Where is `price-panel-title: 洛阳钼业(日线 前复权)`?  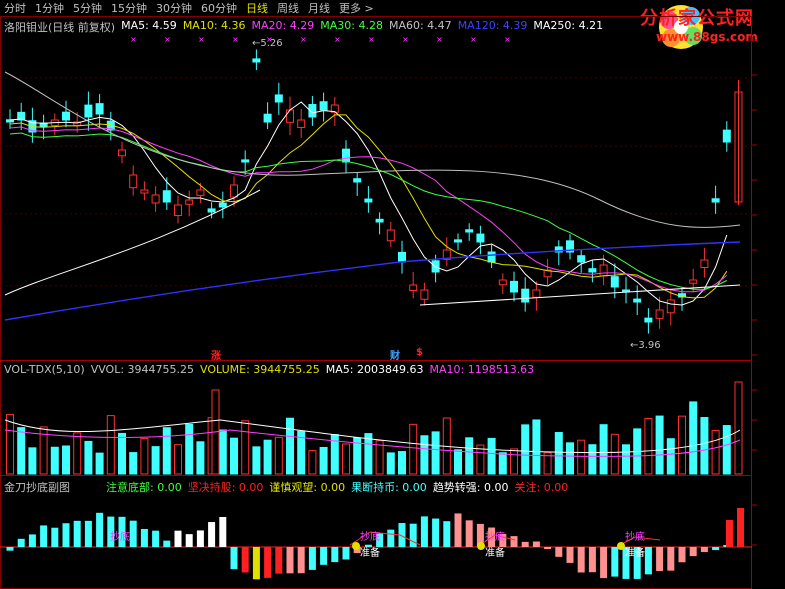
price-panel-title: 洛阳钼业(日线 前复权) is located at coordinates (60, 27).